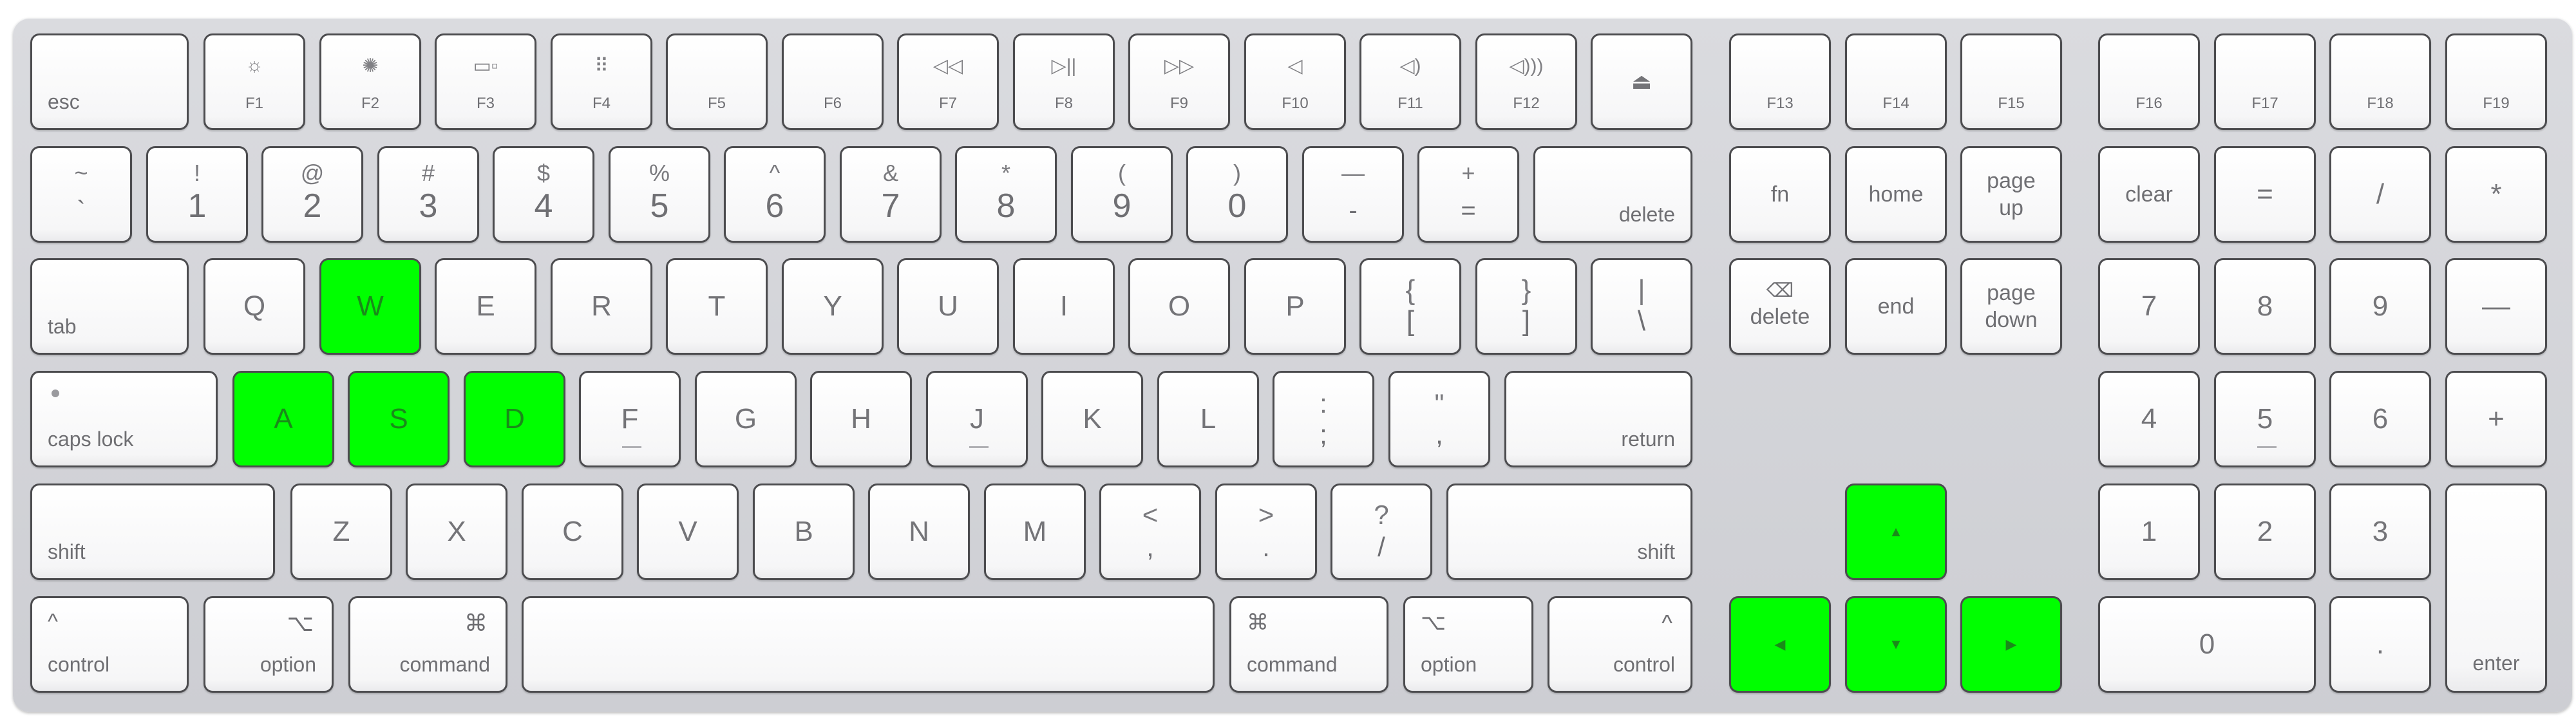 The image size is (2576, 723). I want to click on key-b: B, so click(804, 532).